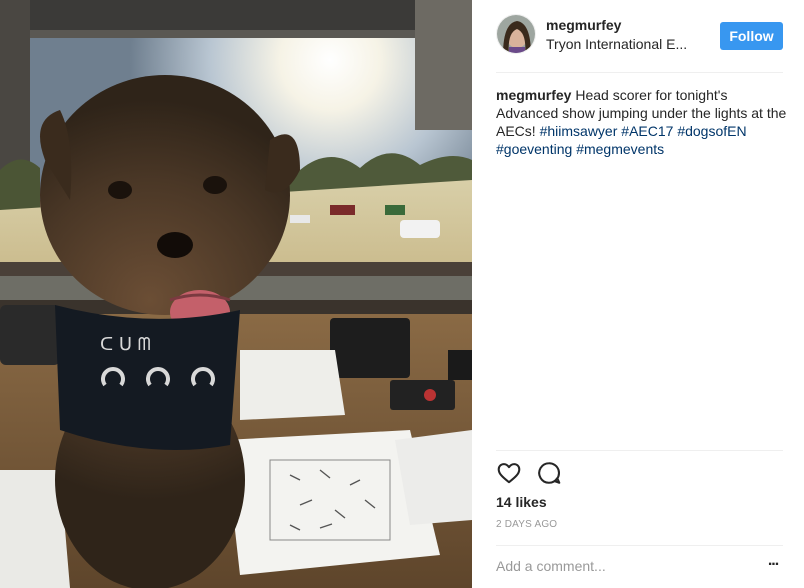  I want to click on hashtag-link: #AEC17, so click(647, 131).